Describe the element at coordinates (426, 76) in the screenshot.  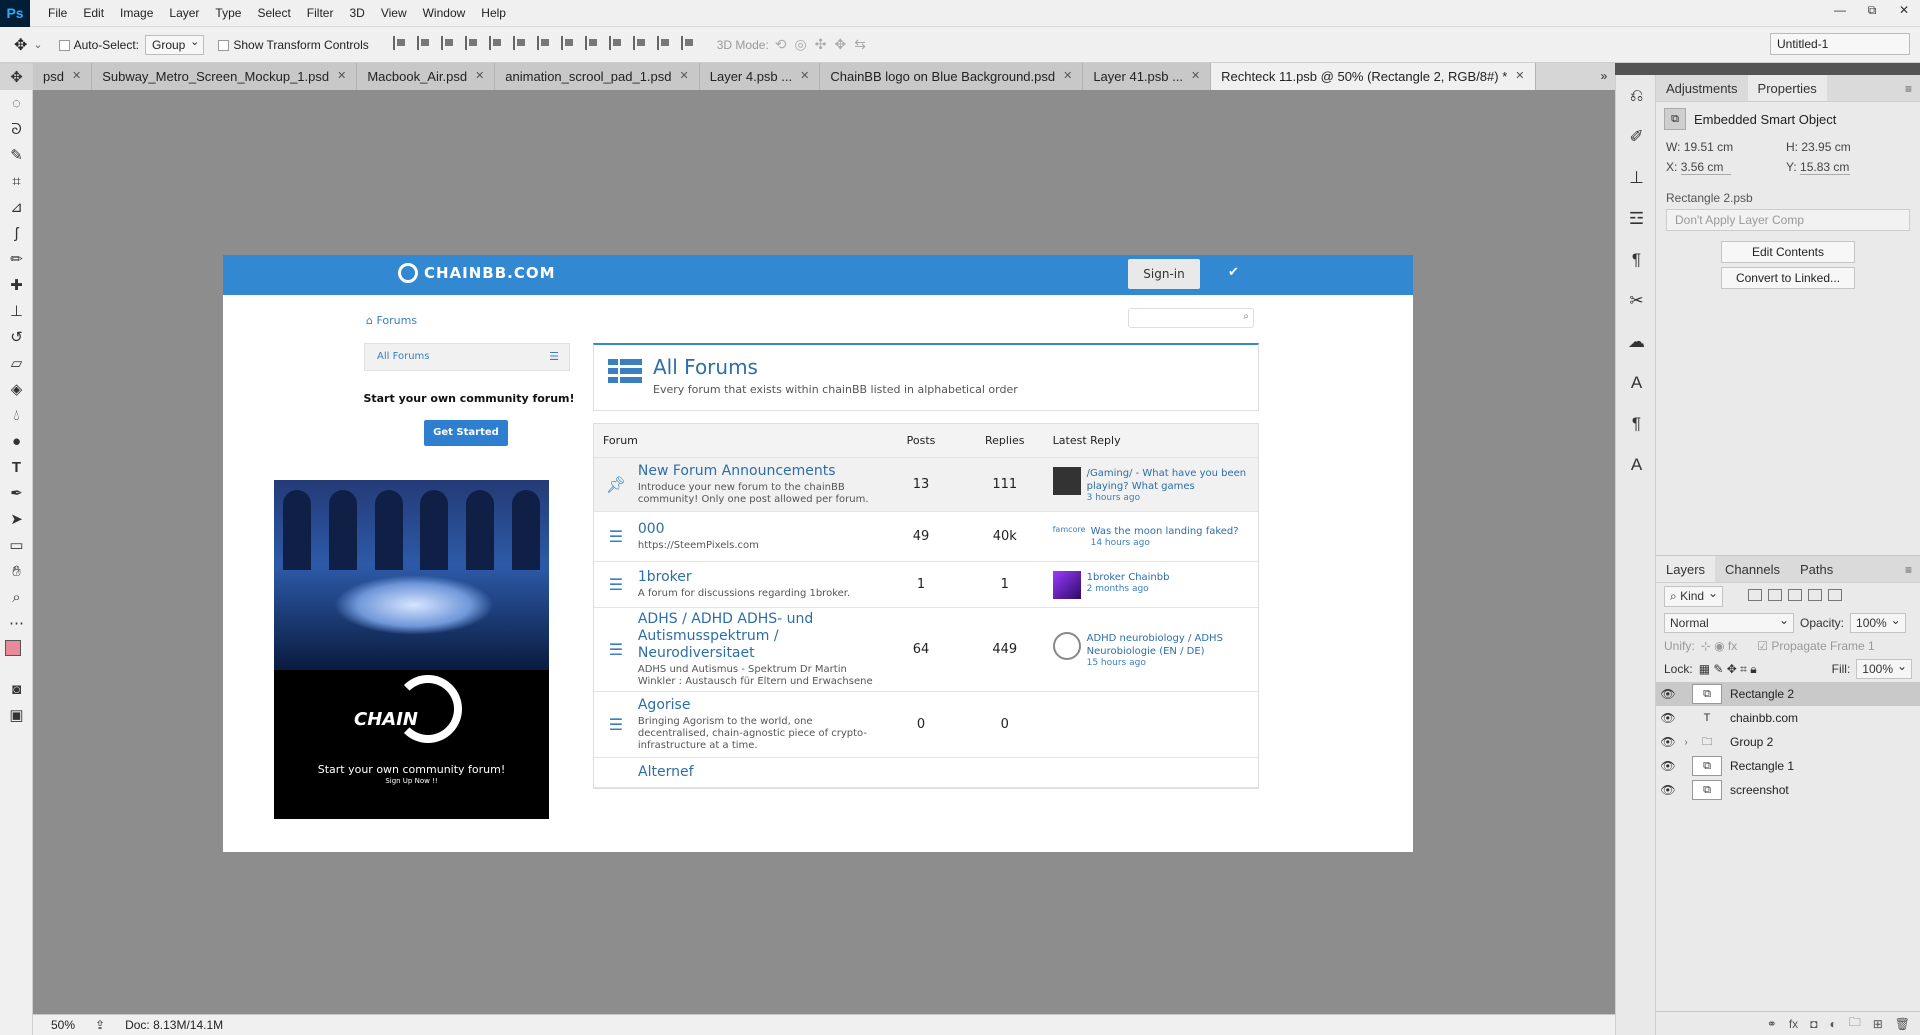
I see `document-tab: Macbook_Air.psd ✕` at that location.